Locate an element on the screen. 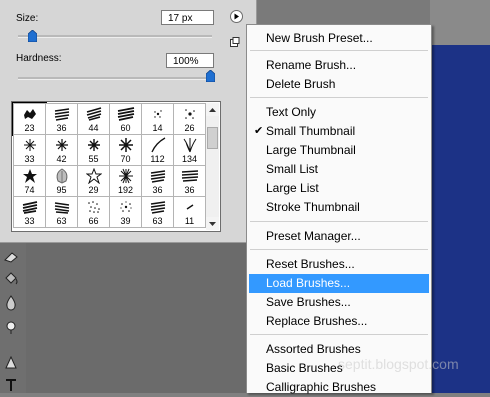  brush-preset-cell: 29 is located at coordinates (93, 181).